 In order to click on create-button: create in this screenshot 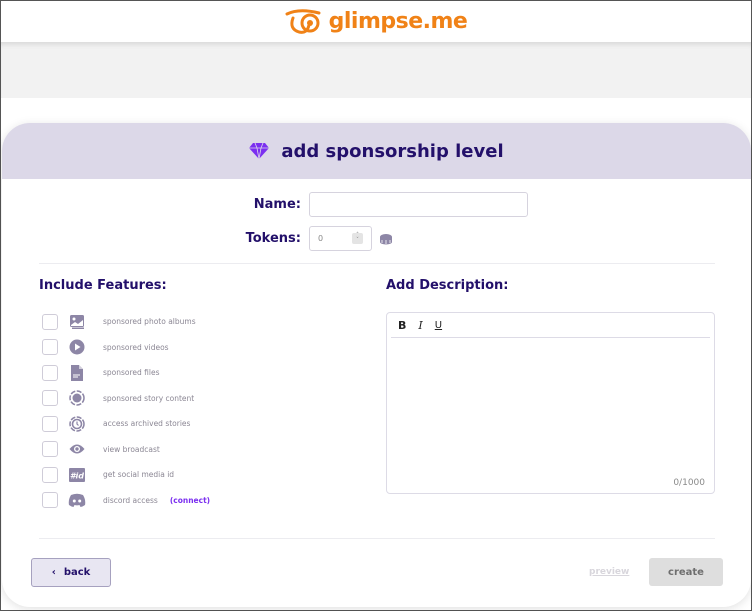, I will do `click(686, 572)`.